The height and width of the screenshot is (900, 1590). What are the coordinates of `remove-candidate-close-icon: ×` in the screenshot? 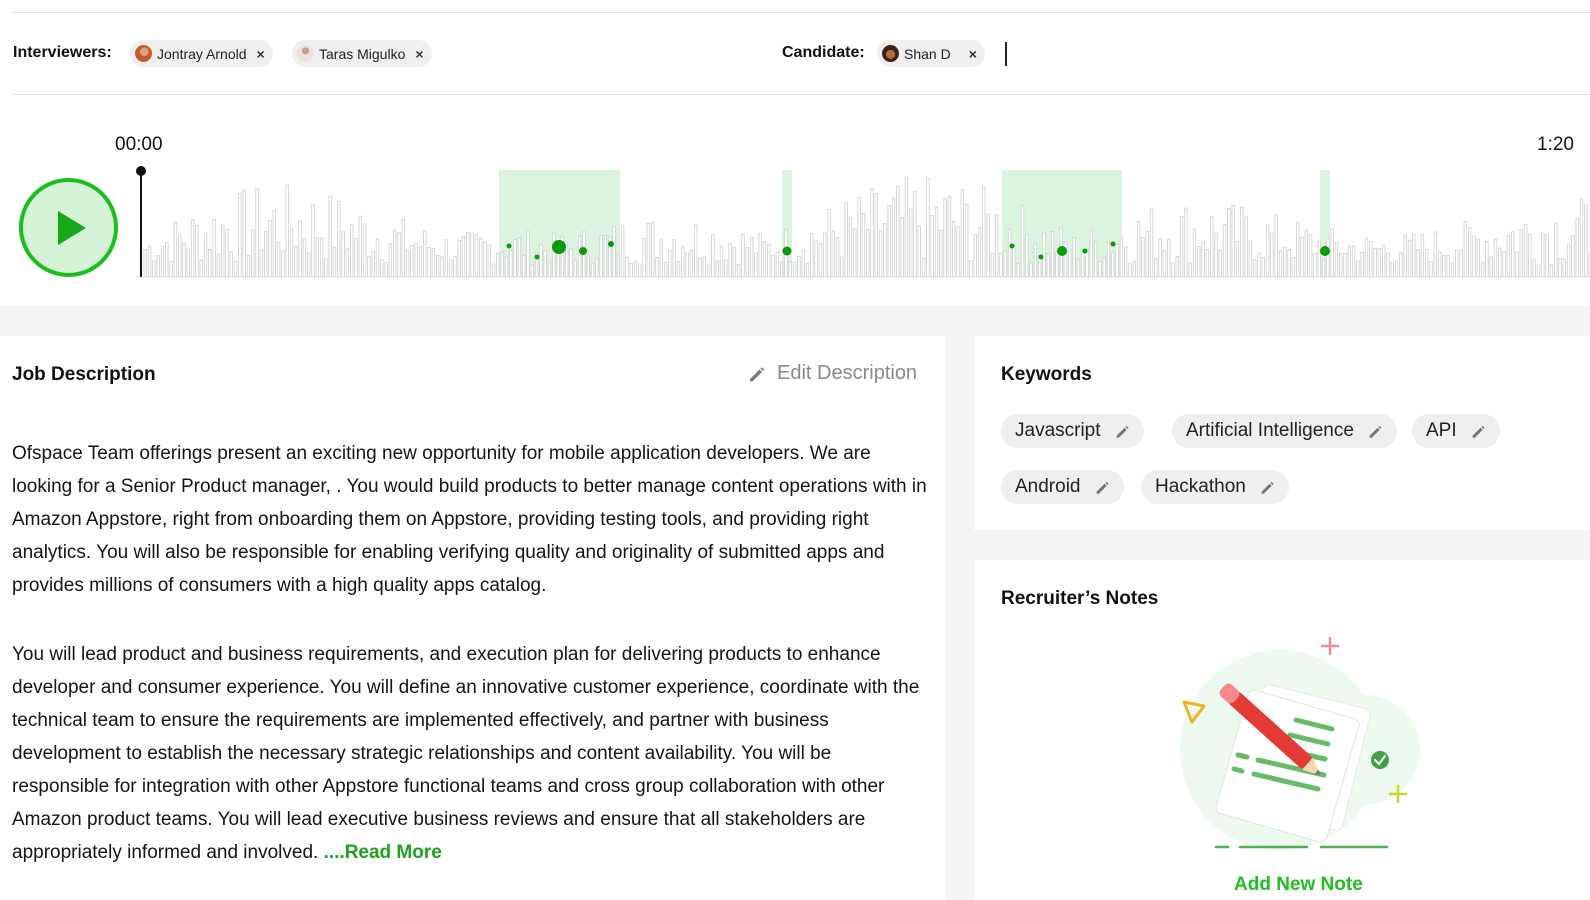 It's located at (973, 54).